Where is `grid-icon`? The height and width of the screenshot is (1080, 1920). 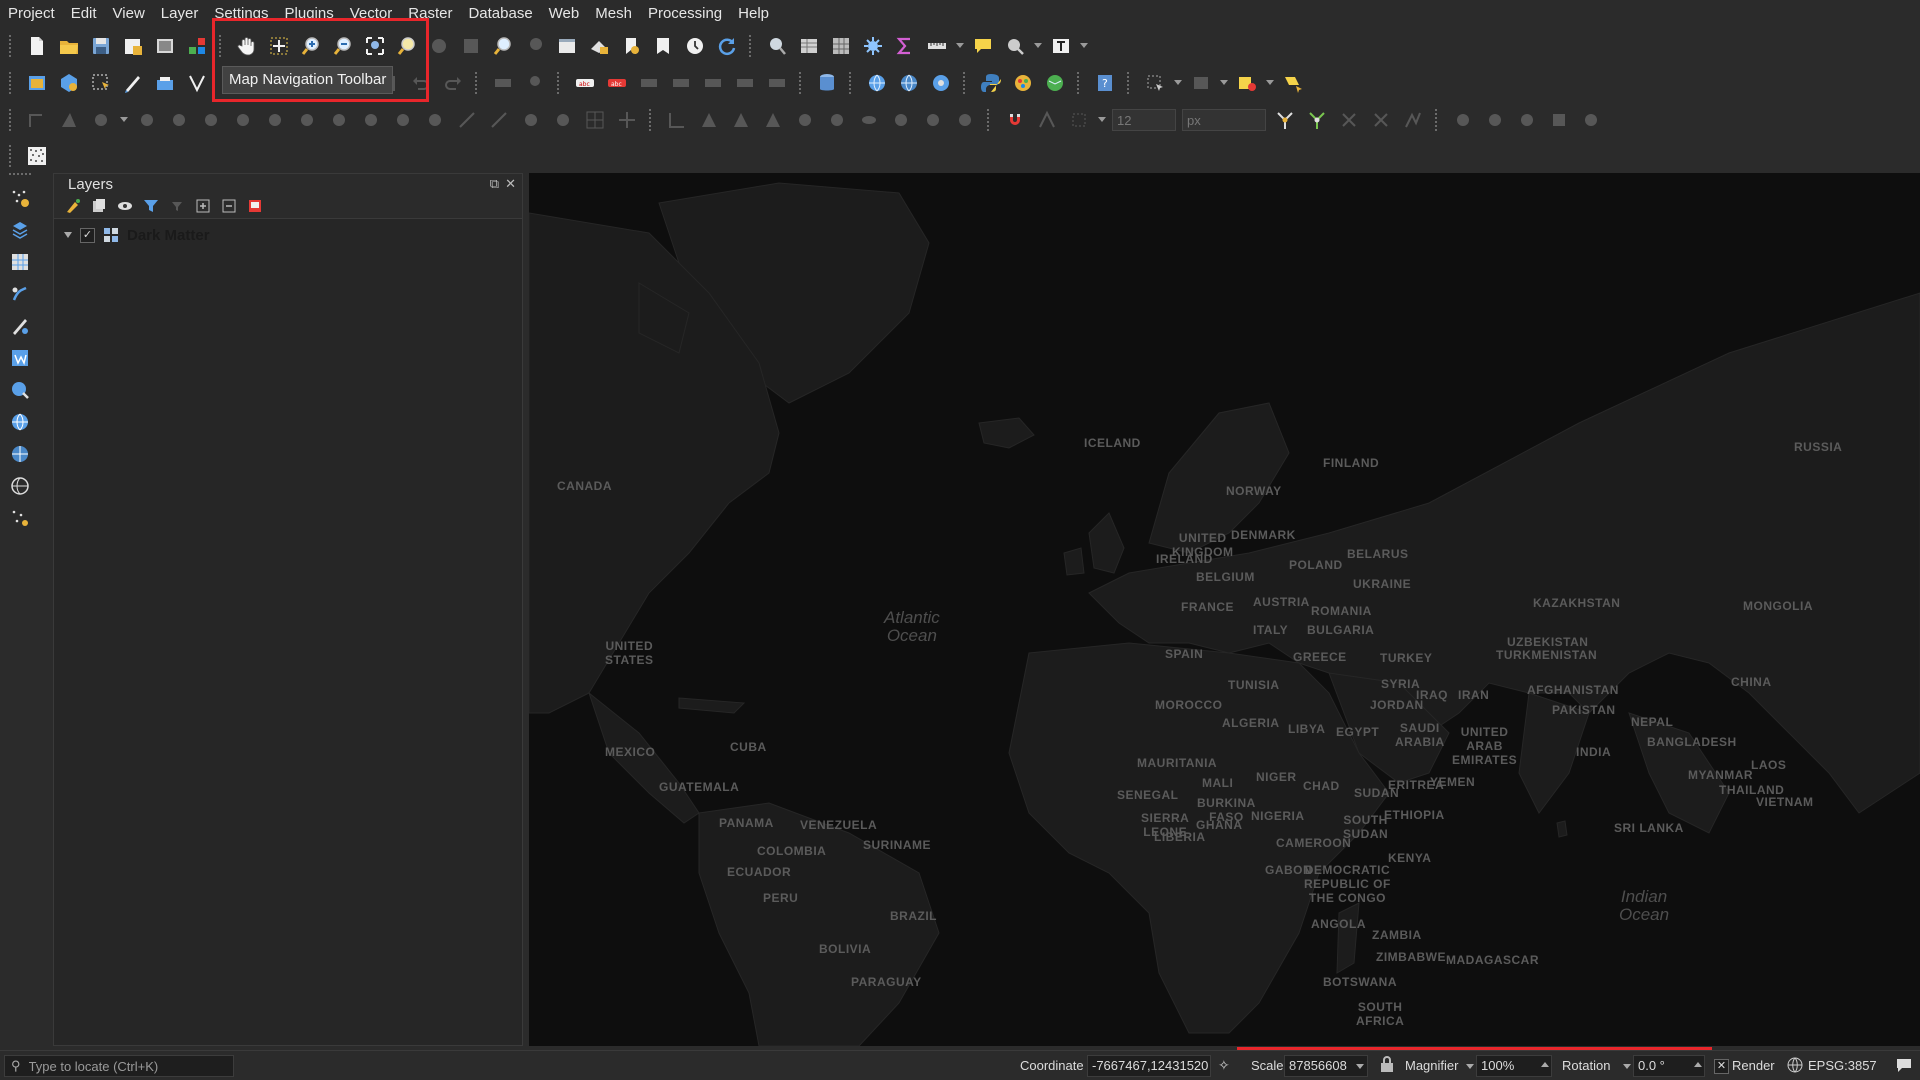 grid-icon is located at coordinates (595, 120).